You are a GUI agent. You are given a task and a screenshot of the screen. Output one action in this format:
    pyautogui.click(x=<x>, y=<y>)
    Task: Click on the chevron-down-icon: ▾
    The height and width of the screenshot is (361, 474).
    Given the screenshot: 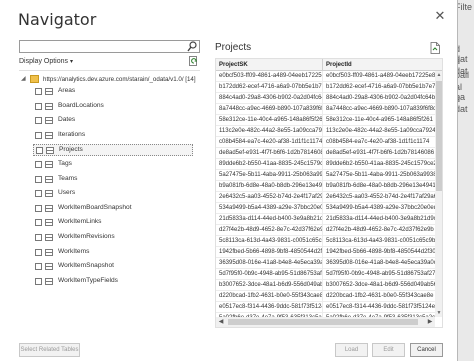 What is the action you would take?
    pyautogui.click(x=72, y=62)
    